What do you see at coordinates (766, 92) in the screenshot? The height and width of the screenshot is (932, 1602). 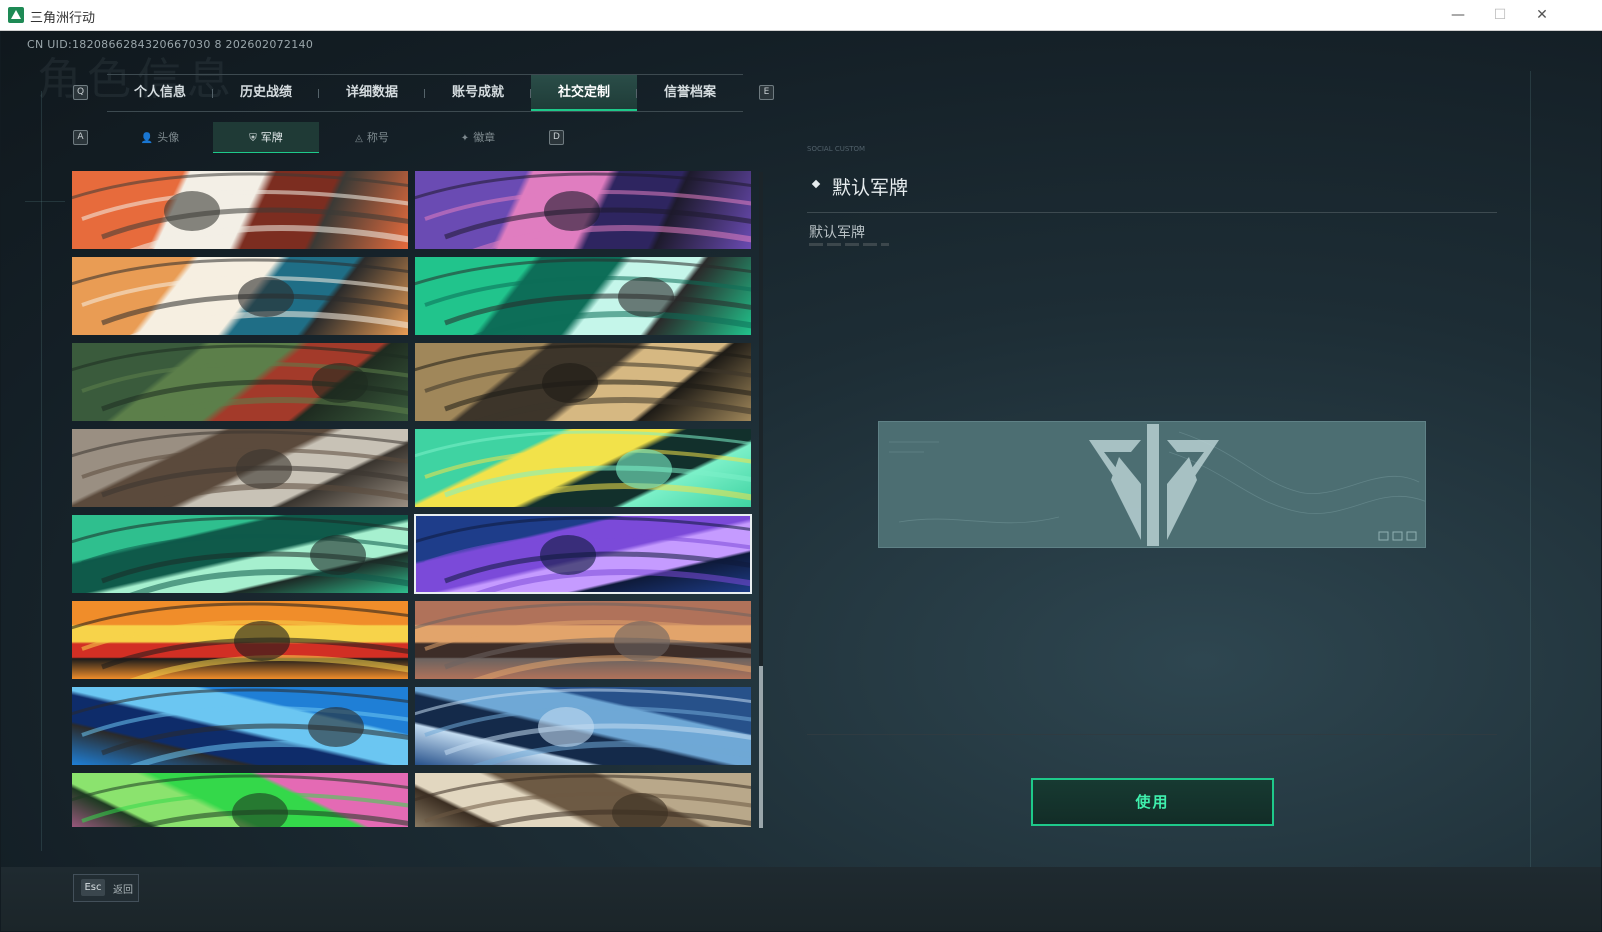 I see `next-tab-key: E` at bounding box center [766, 92].